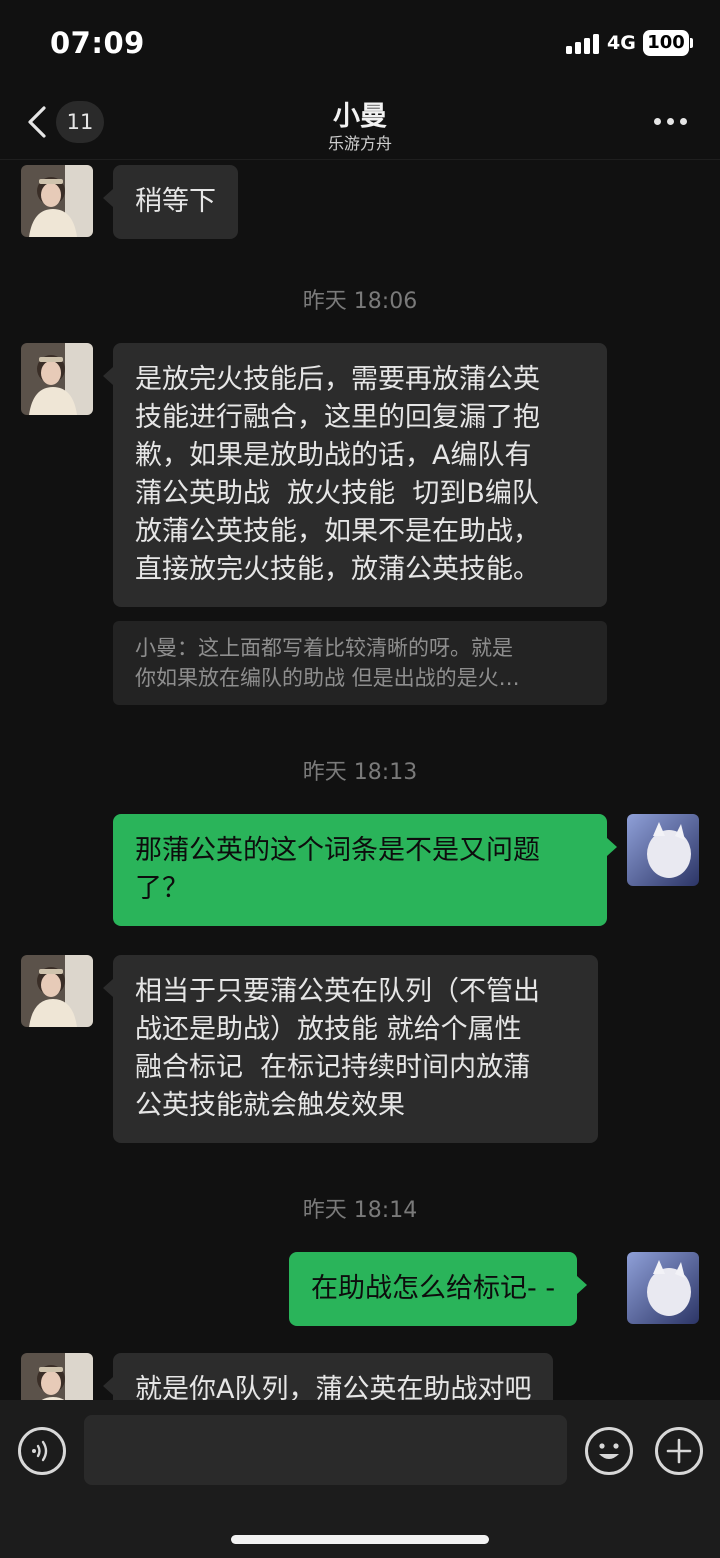  I want to click on network-type: 4G, so click(621, 43).